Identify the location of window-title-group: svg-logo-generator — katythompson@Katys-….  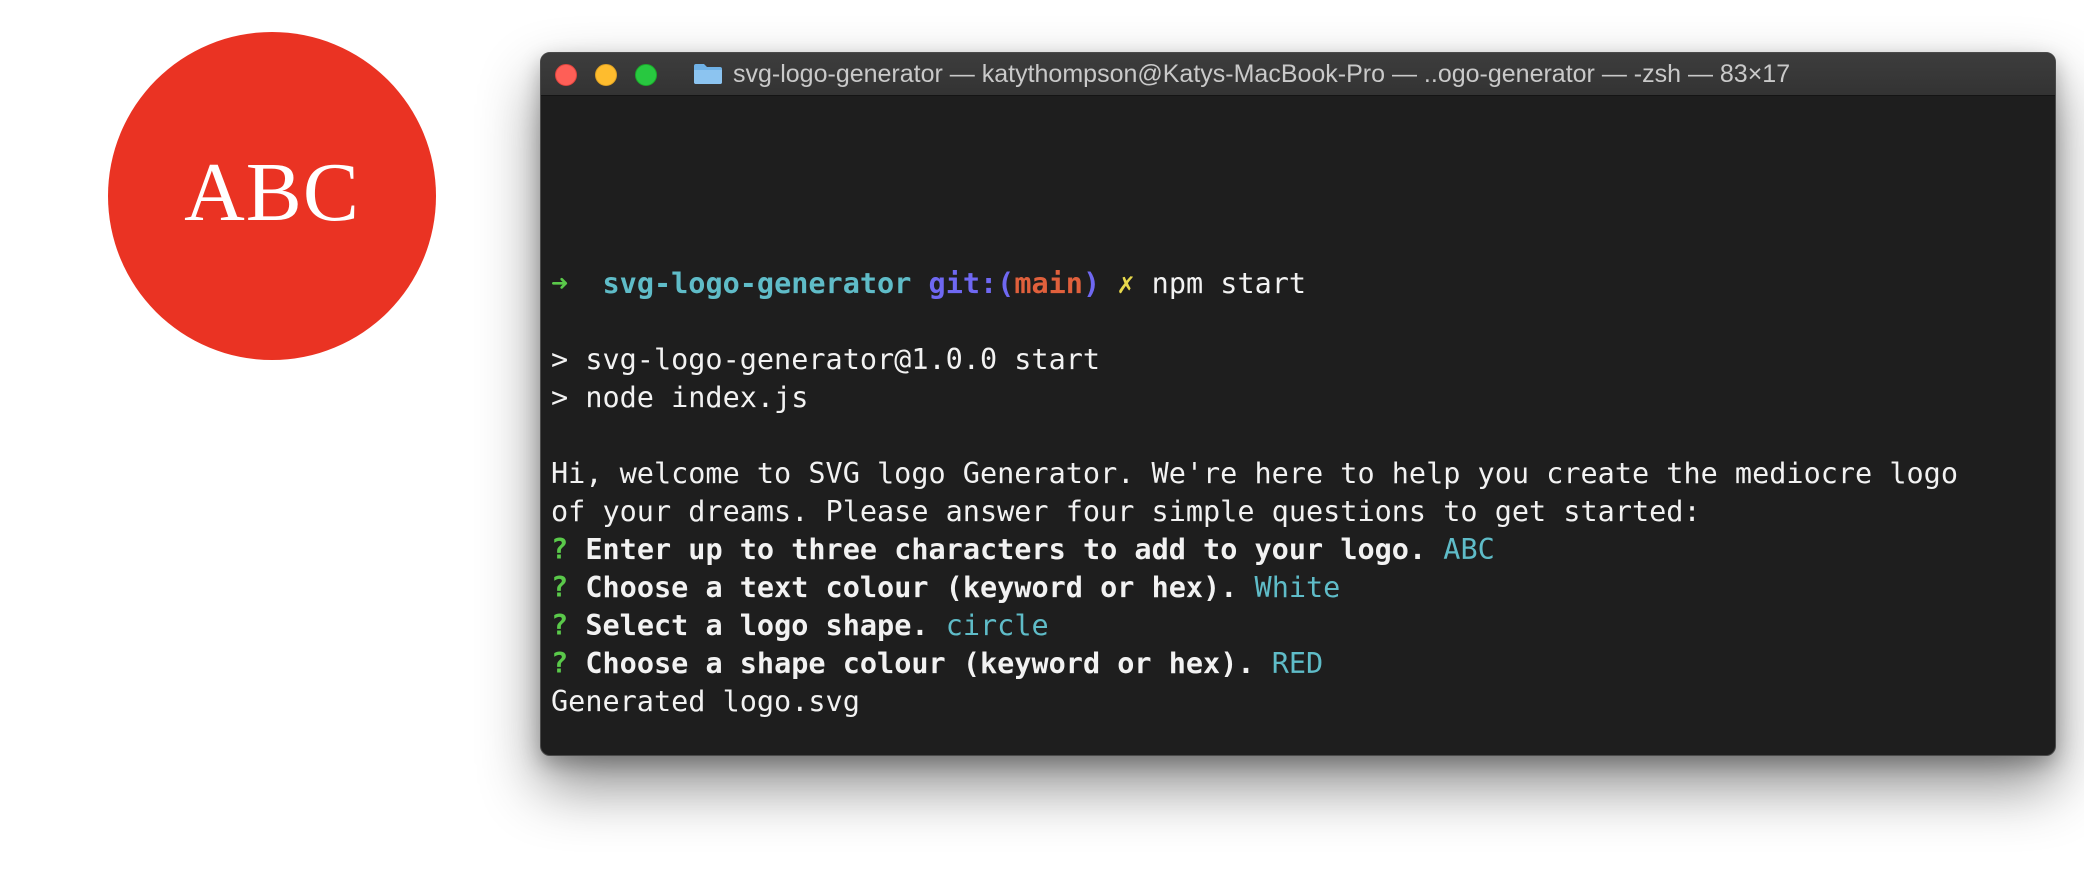
(1241, 74).